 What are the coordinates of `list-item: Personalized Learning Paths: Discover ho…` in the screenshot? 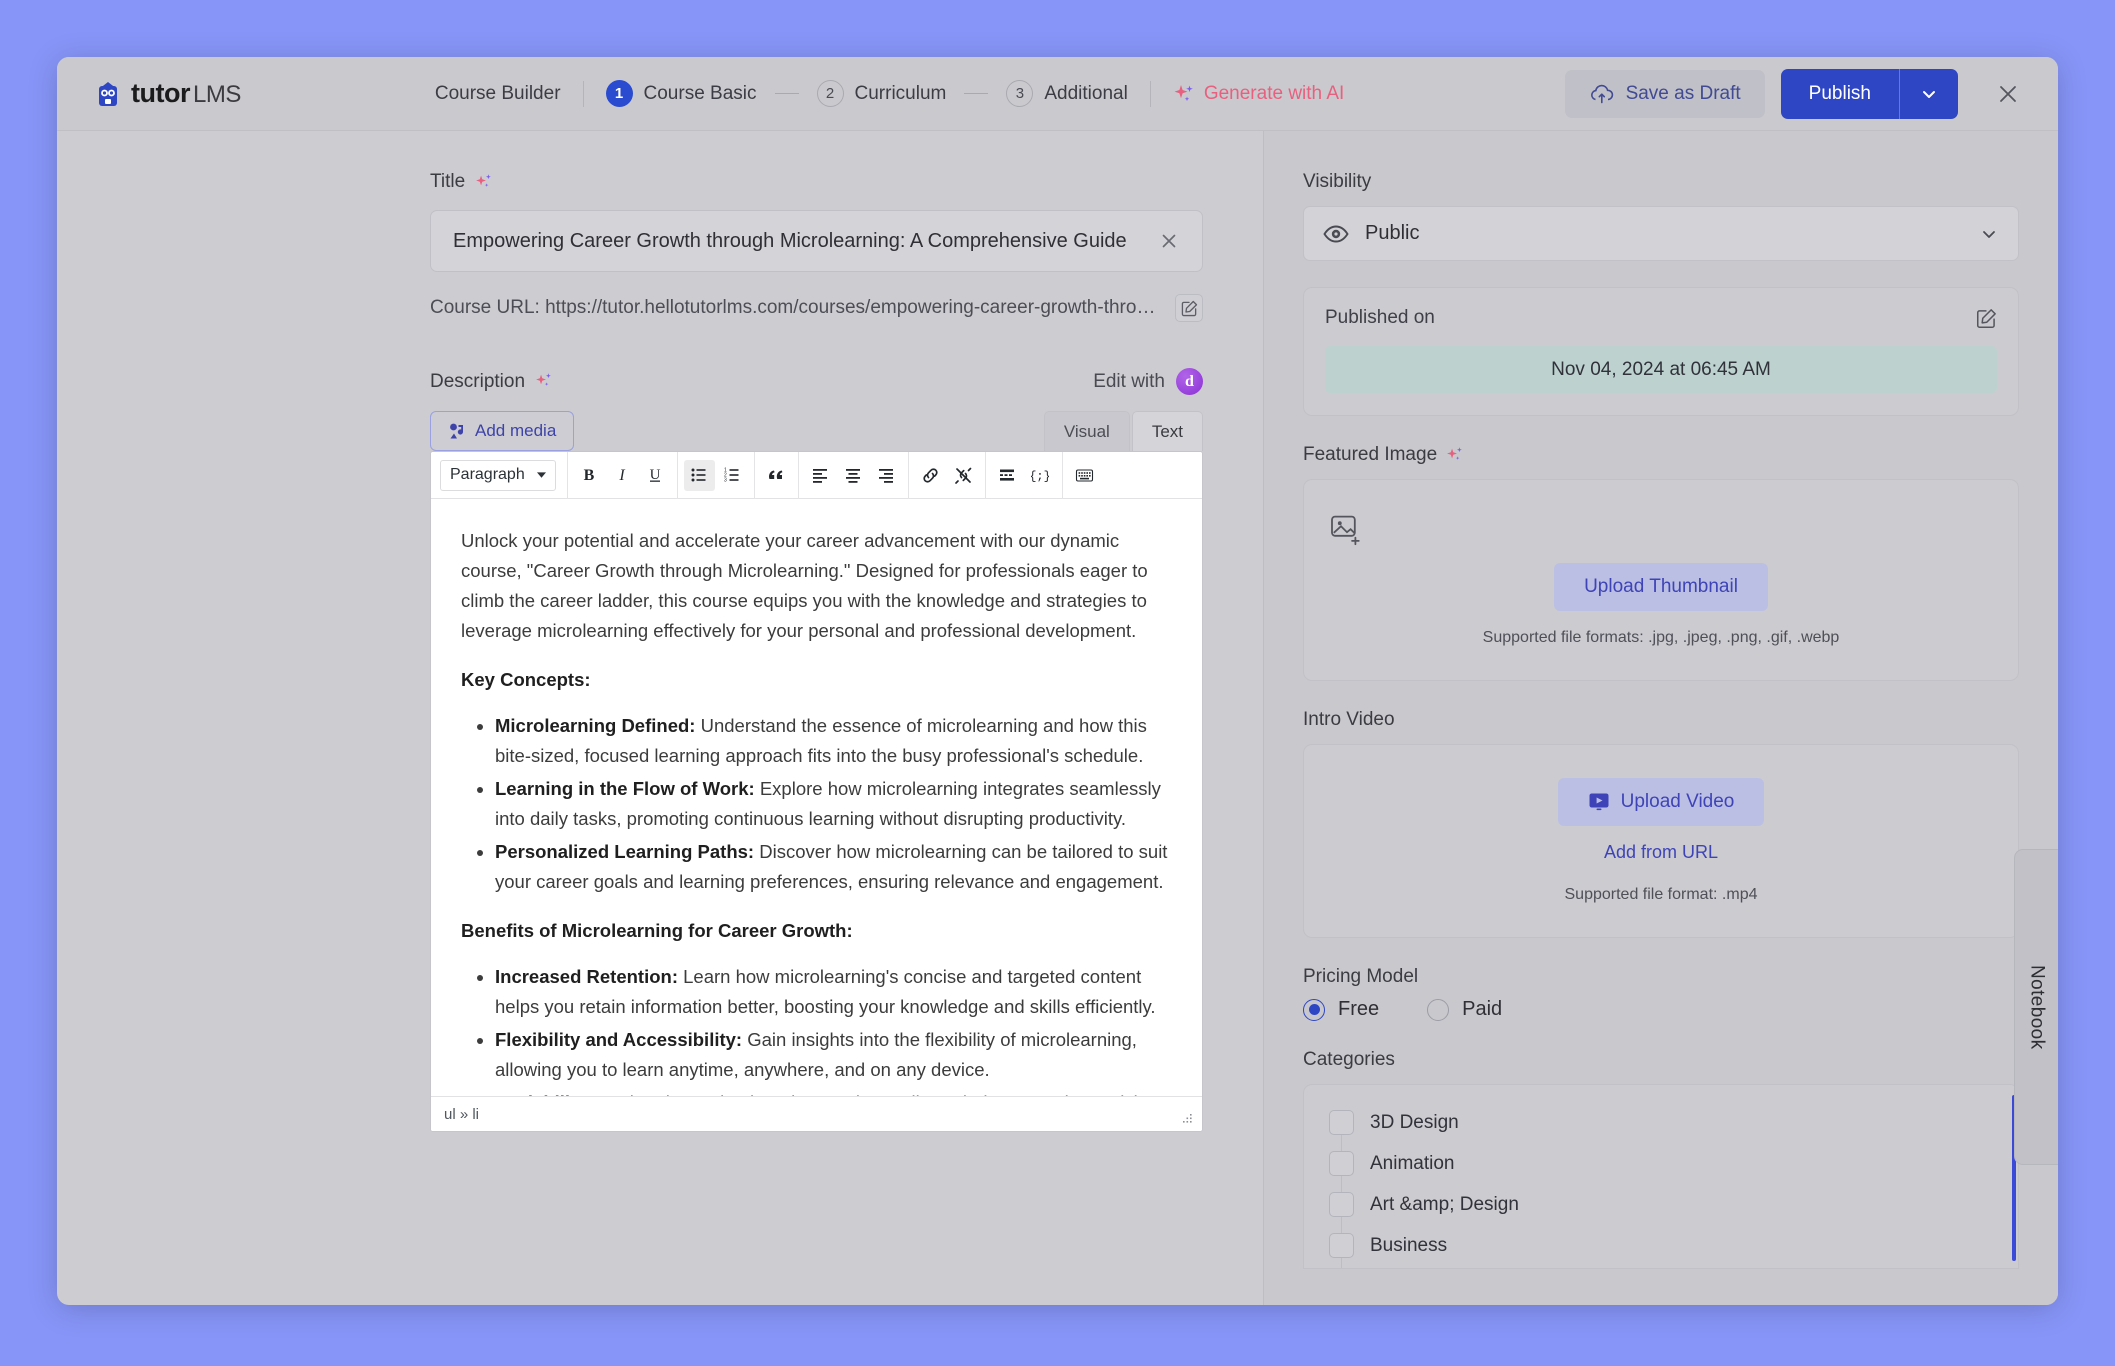 It's located at (833, 867).